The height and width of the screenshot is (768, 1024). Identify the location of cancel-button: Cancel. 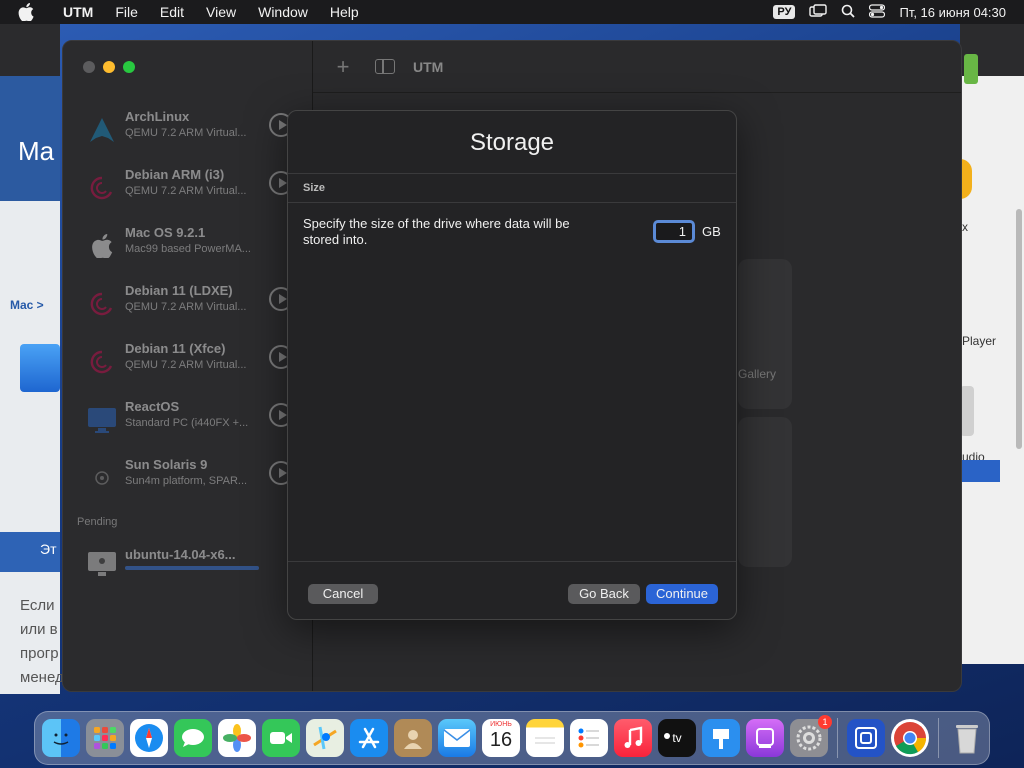
(343, 594).